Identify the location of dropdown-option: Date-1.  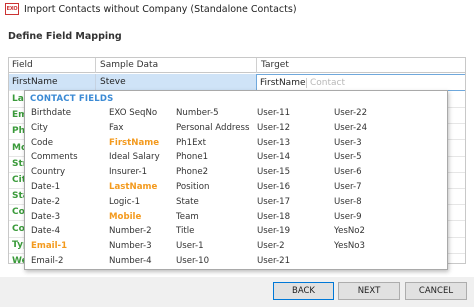
(45, 187).